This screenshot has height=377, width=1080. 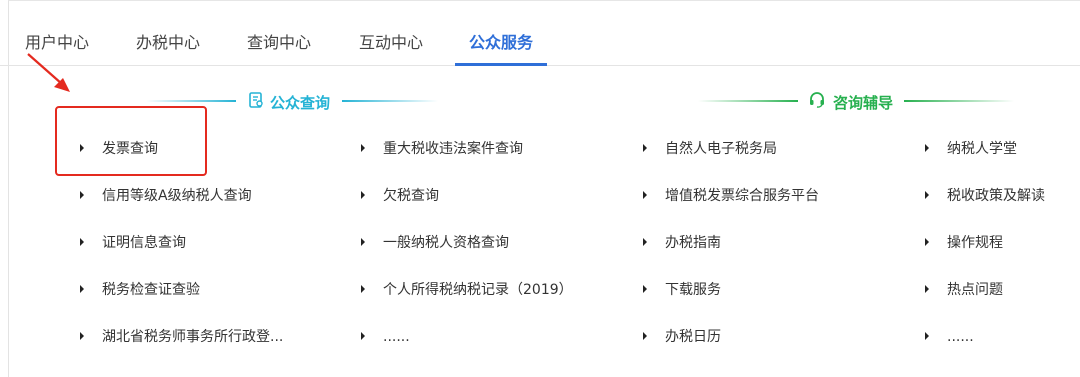 What do you see at coordinates (279, 50) in the screenshot?
I see `tab-query-center: 查询中心` at bounding box center [279, 50].